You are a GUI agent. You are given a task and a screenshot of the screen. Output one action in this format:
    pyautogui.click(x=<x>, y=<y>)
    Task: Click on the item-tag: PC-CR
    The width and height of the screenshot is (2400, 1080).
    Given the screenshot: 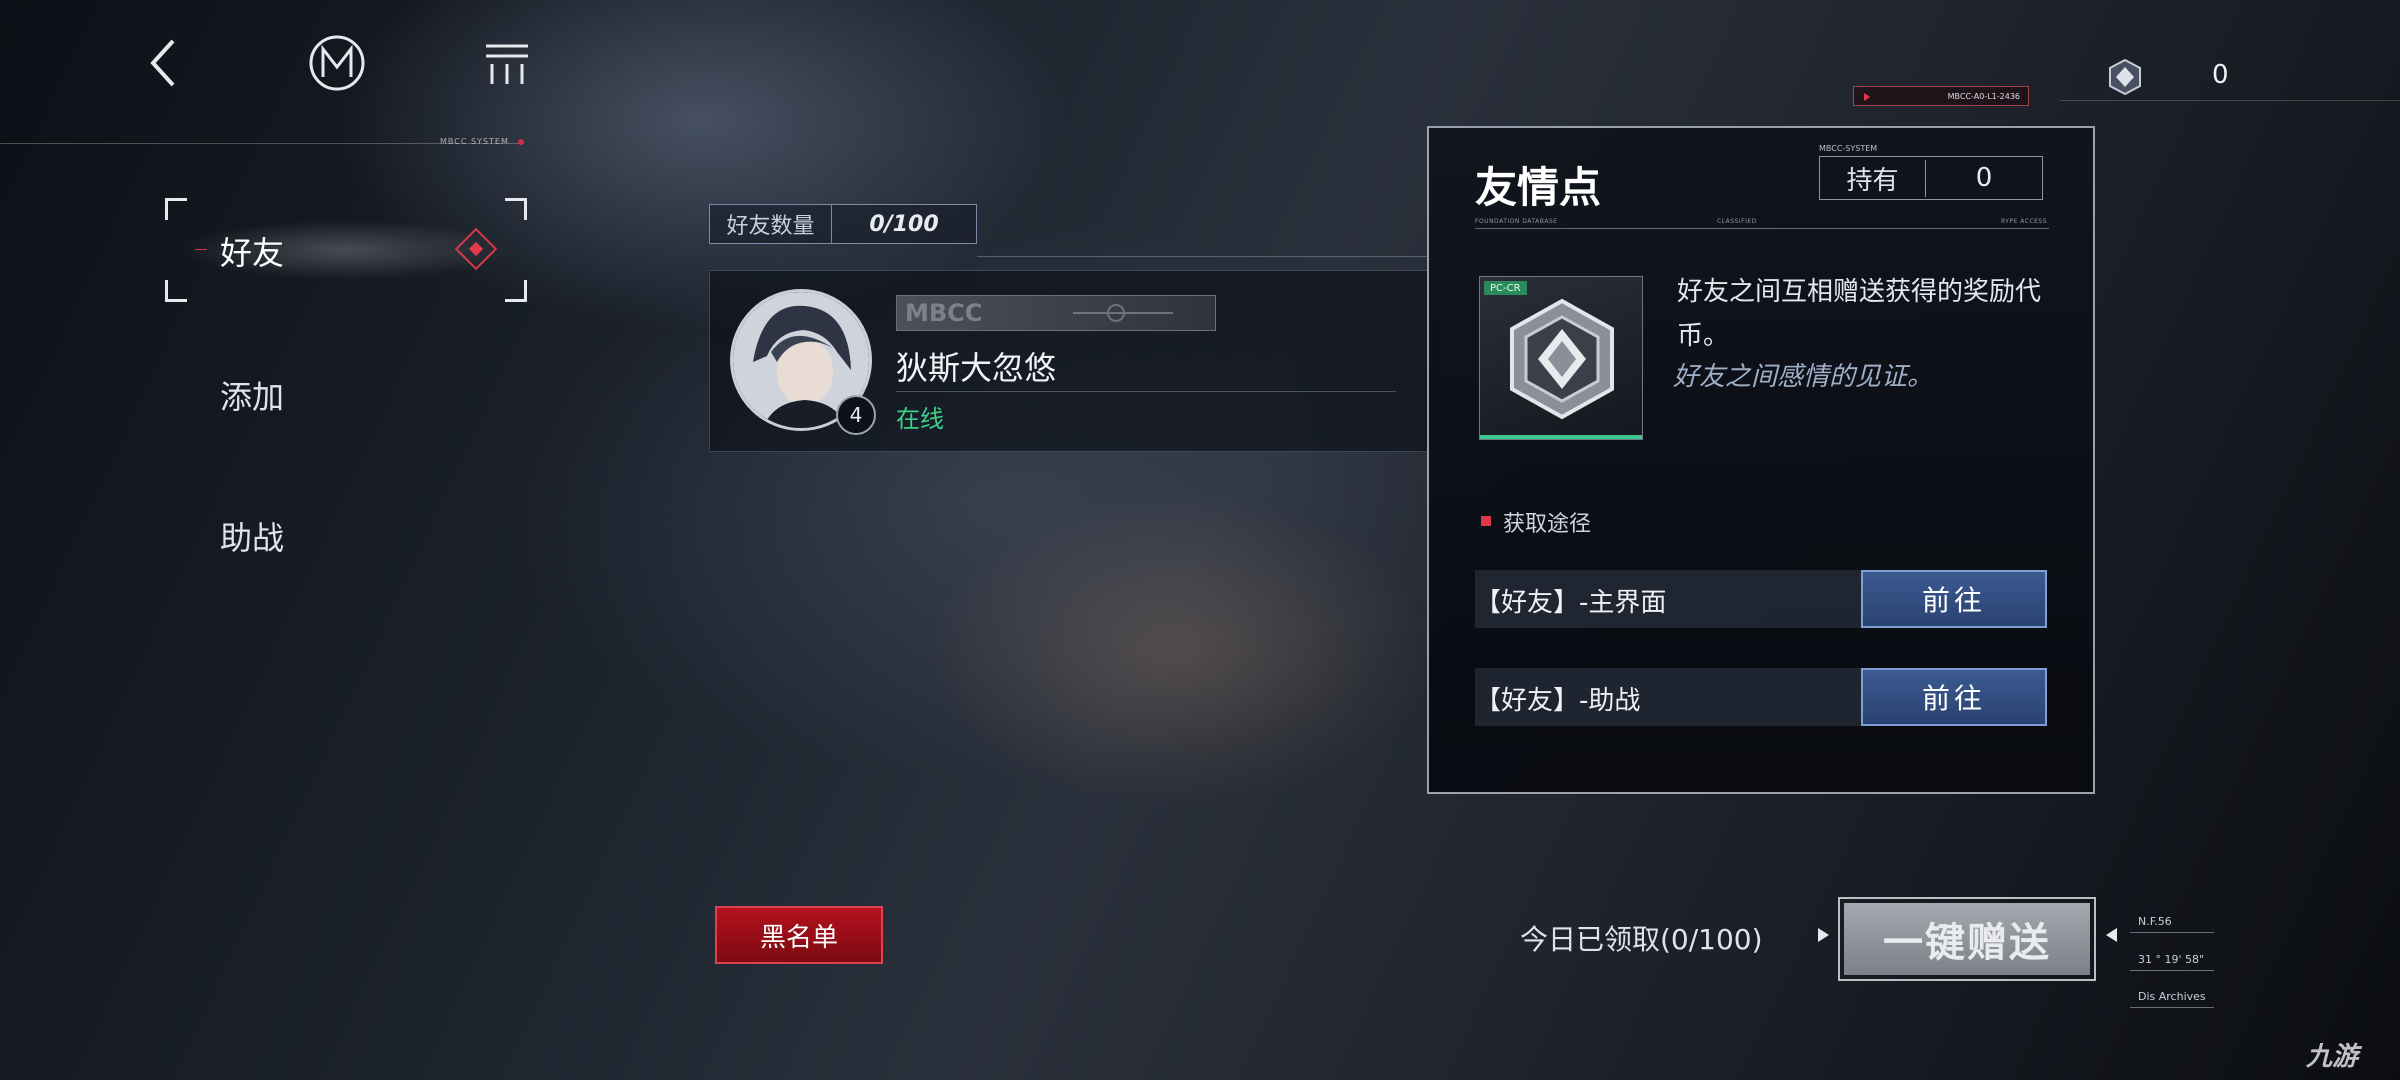 What is the action you would take?
    pyautogui.click(x=1505, y=288)
    